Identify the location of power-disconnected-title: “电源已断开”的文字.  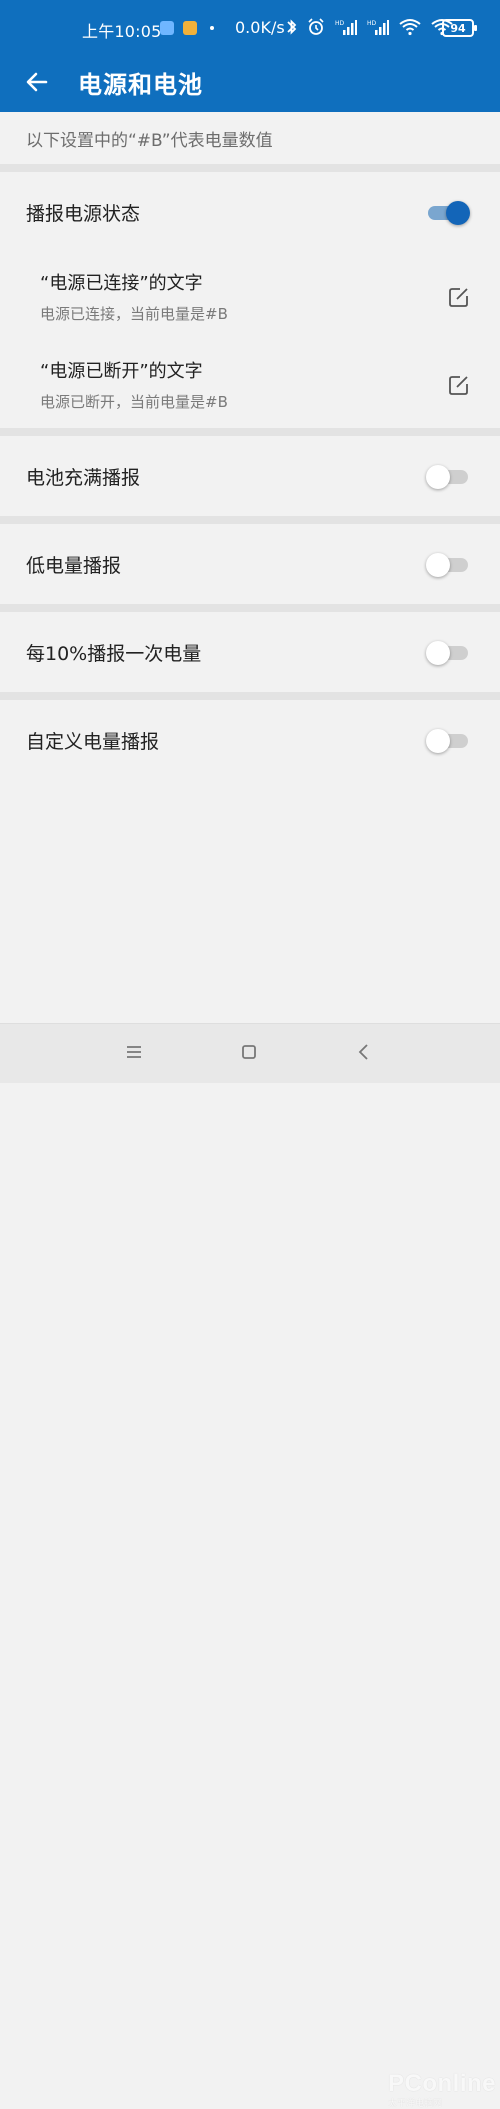
(121, 371).